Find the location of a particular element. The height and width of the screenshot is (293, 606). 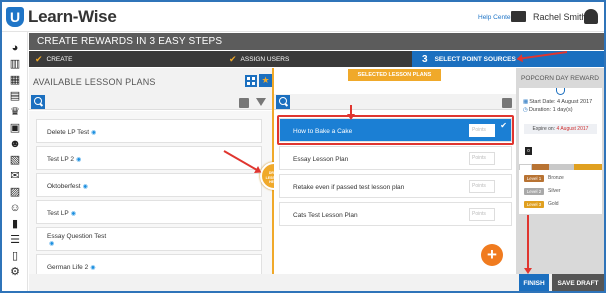

level-pill: Level 1 is located at coordinates (534, 178).